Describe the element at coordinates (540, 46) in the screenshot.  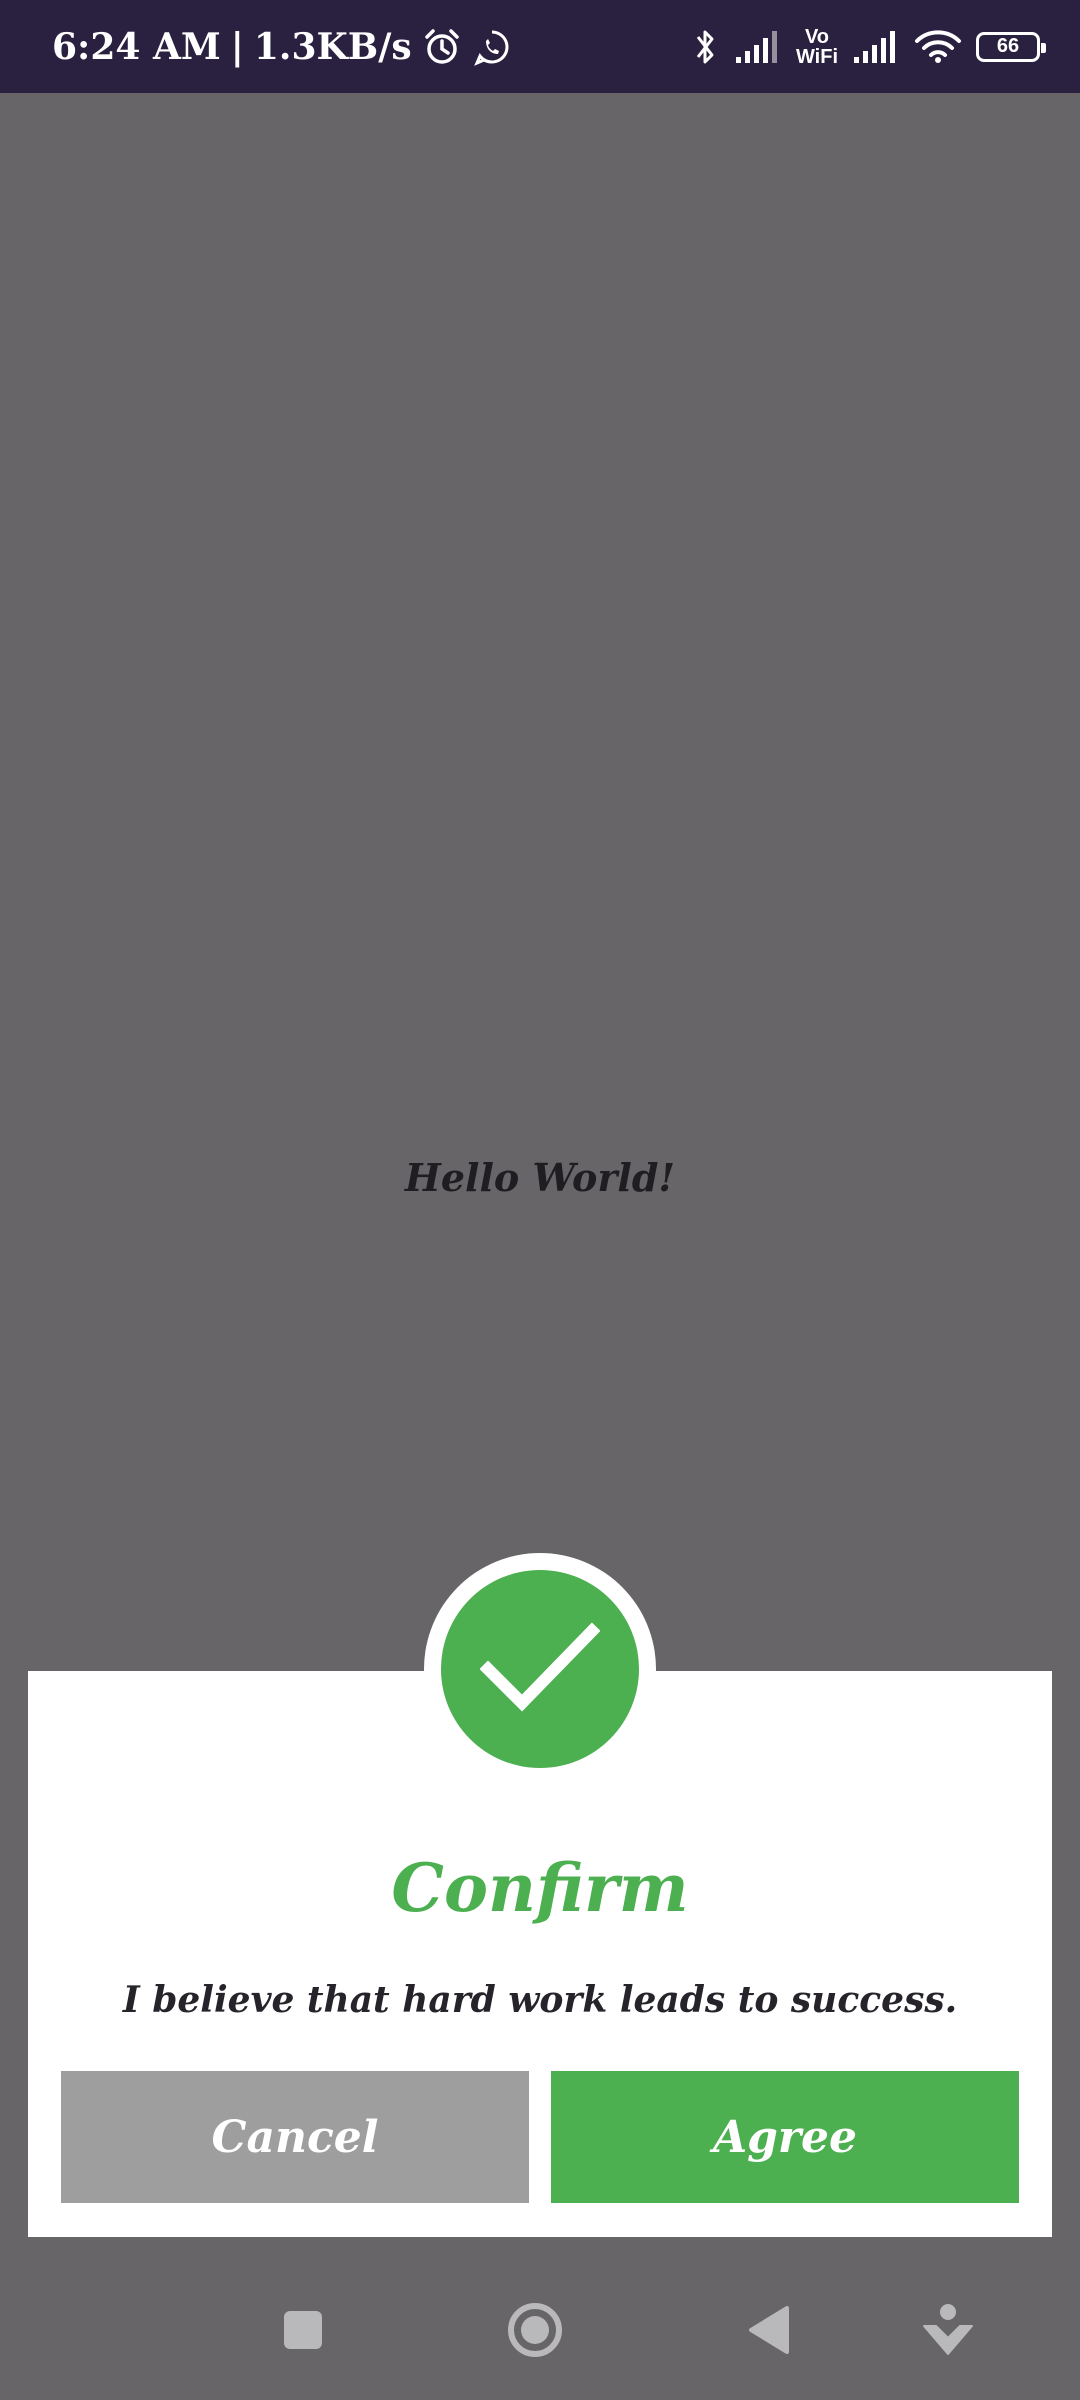
I see `status-bar: 6:24 AM | 1.3KB/s Vo WiFi 66` at that location.